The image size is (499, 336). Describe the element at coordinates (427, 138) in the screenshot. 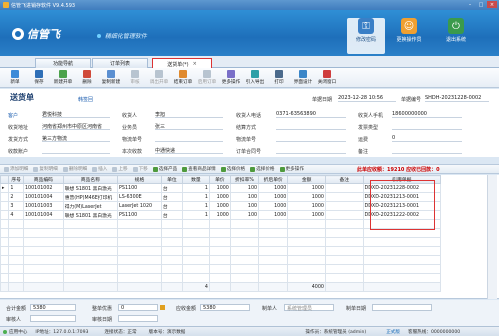

I see `freight-field: 0` at that location.